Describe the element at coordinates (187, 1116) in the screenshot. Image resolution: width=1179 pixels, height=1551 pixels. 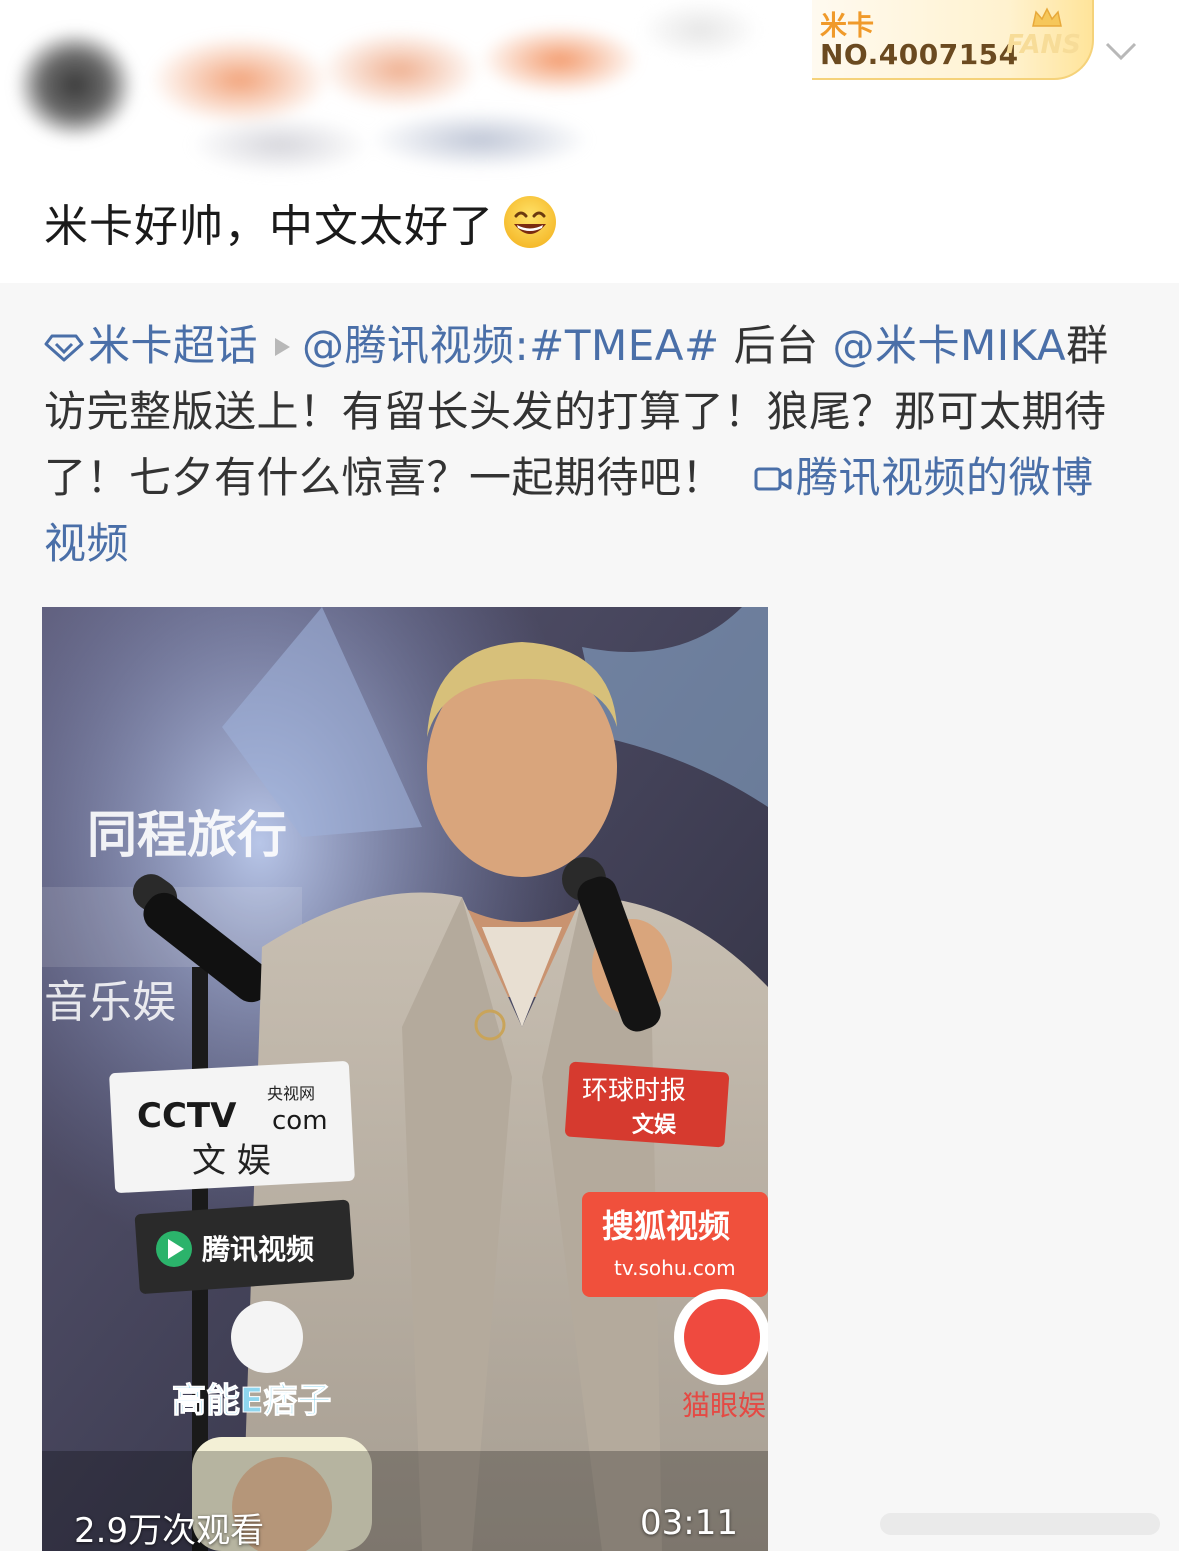
I see `svg-text: CCTV` at that location.